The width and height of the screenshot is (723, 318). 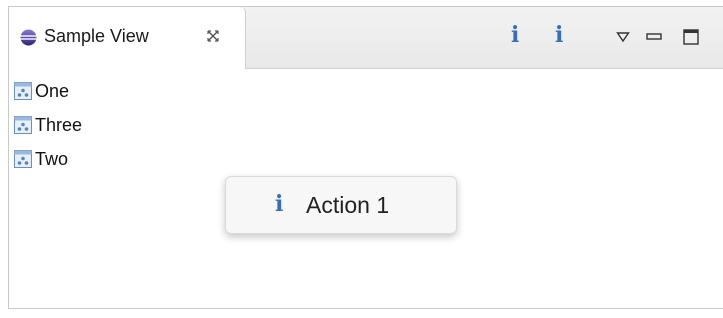 I want to click on context-menu: i Action 1, so click(x=341, y=205).